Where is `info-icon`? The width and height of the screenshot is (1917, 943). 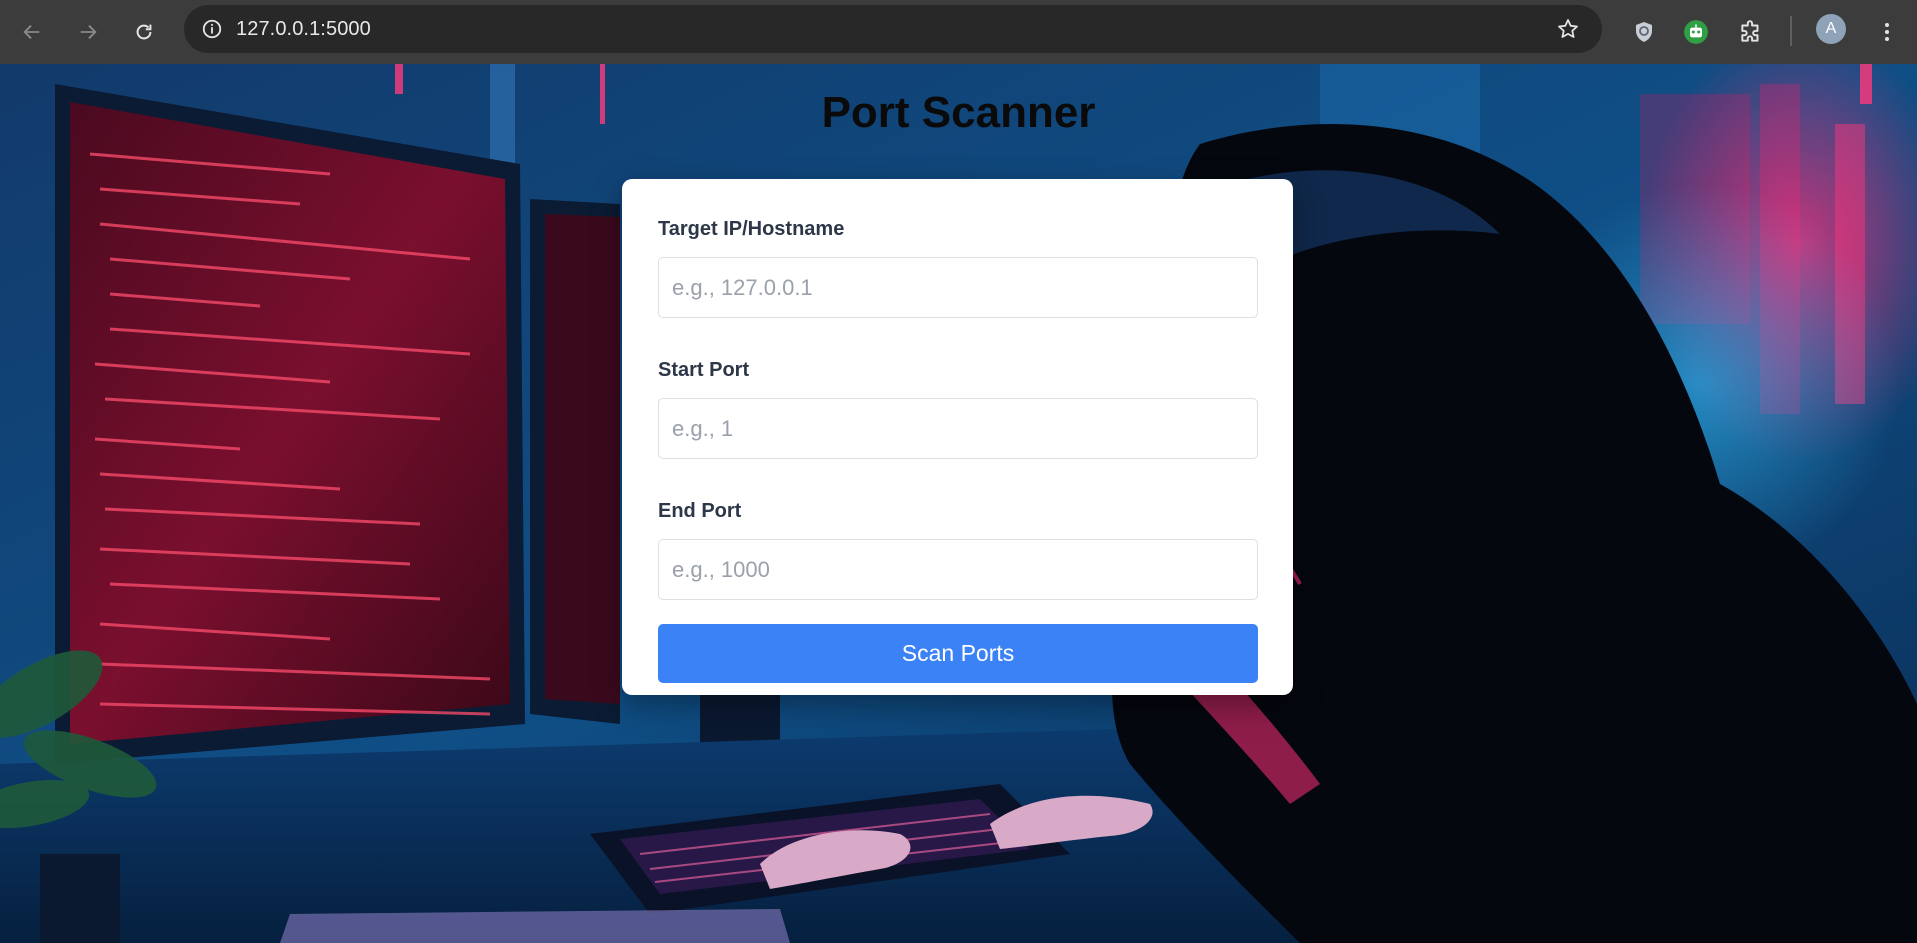 info-icon is located at coordinates (212, 29).